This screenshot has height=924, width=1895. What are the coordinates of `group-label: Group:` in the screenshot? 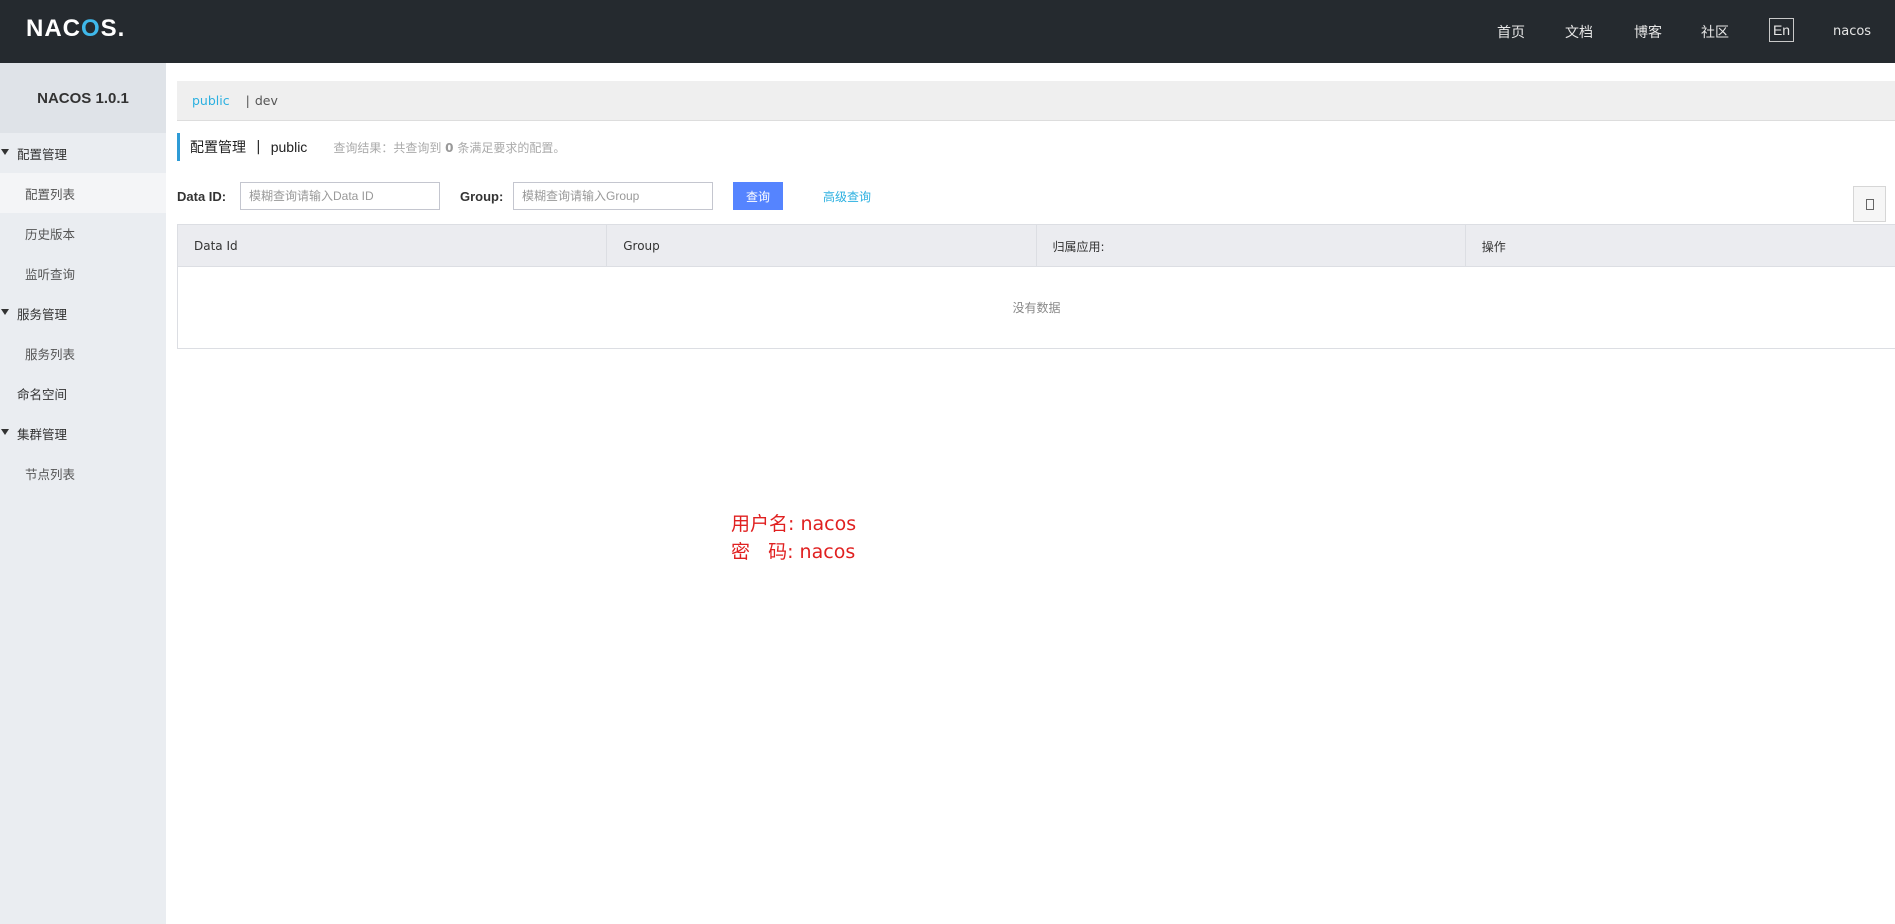 It's located at (482, 196).